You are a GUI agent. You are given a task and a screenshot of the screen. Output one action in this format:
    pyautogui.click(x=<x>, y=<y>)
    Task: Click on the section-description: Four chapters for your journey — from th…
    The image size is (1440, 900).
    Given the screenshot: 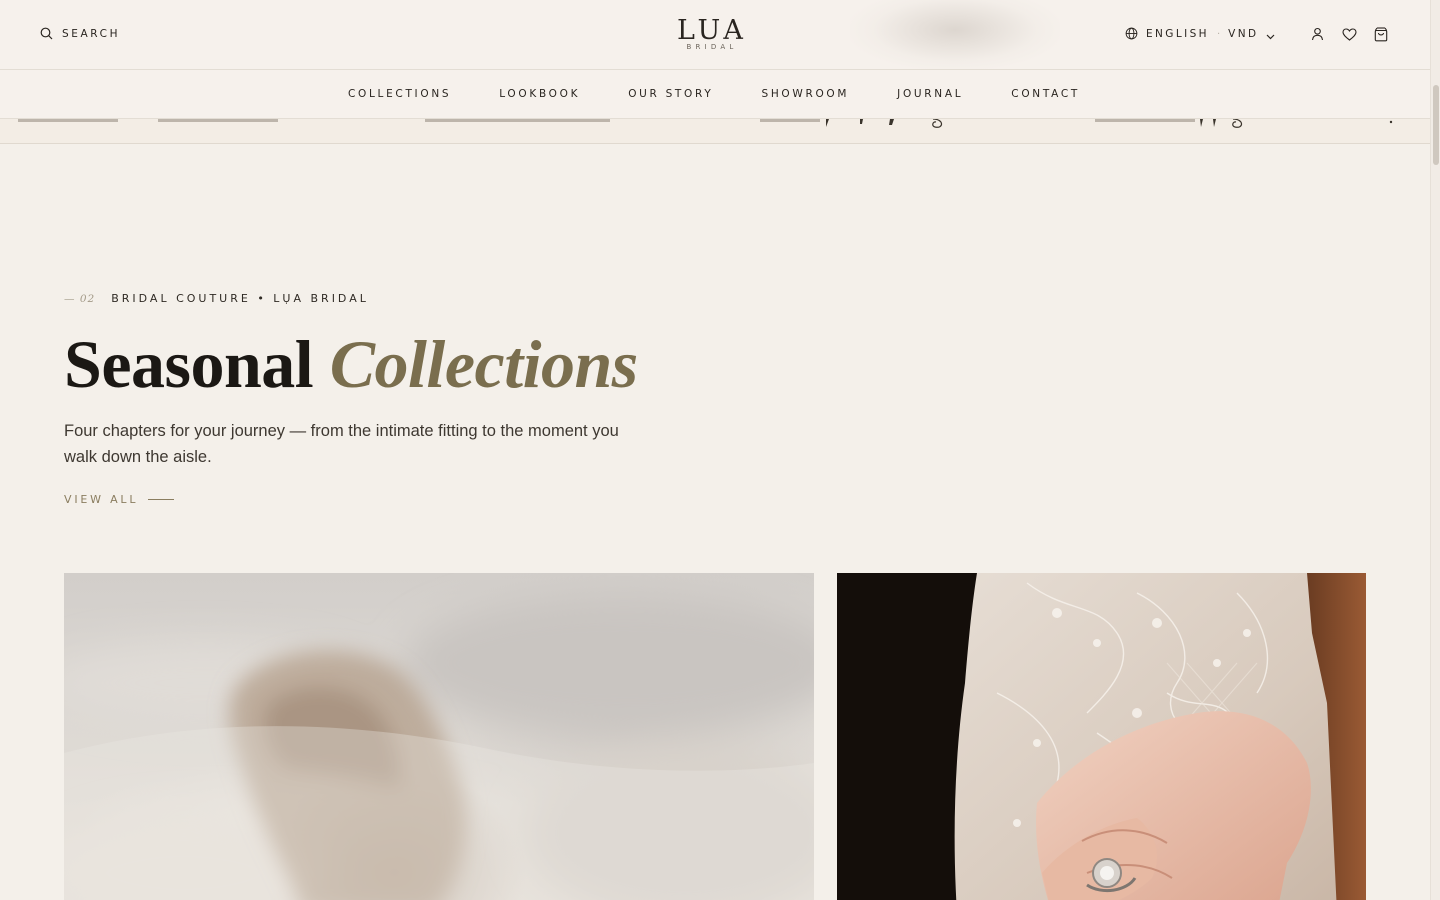 What is the action you would take?
    pyautogui.click(x=341, y=444)
    